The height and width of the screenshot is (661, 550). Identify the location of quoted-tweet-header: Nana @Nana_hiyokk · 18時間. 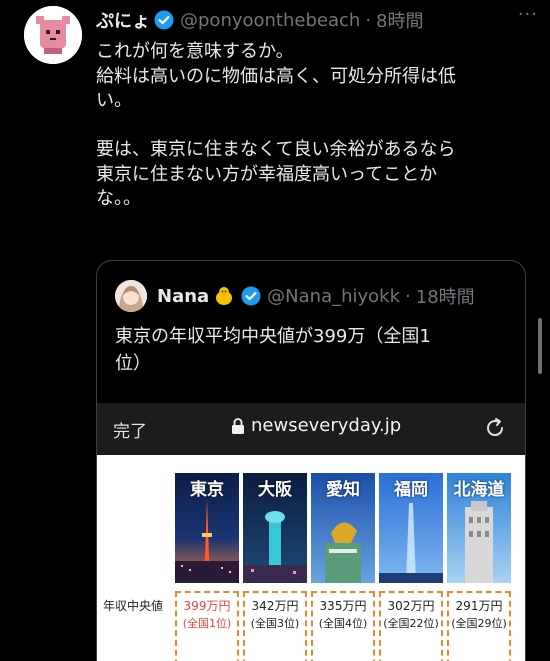
(314, 296).